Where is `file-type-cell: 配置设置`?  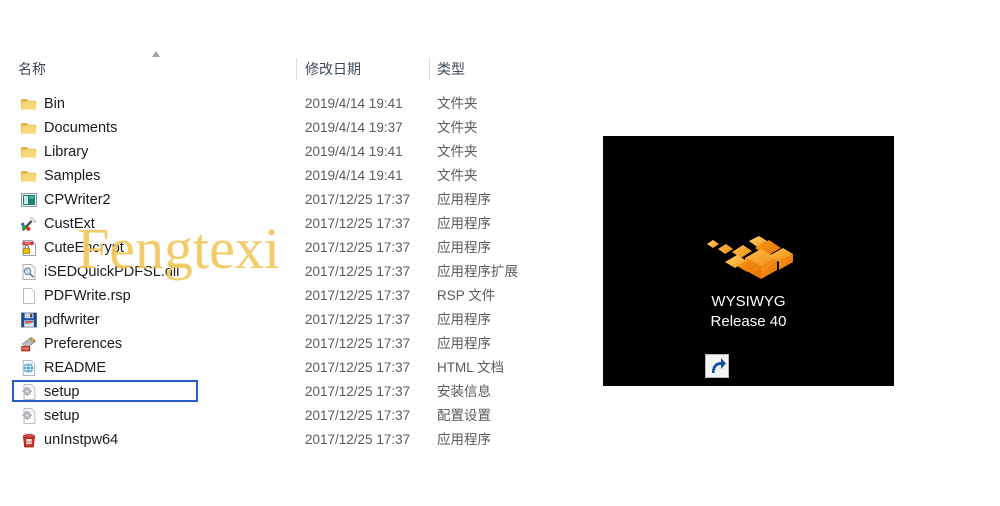 file-type-cell: 配置设置 is located at coordinates (464, 415).